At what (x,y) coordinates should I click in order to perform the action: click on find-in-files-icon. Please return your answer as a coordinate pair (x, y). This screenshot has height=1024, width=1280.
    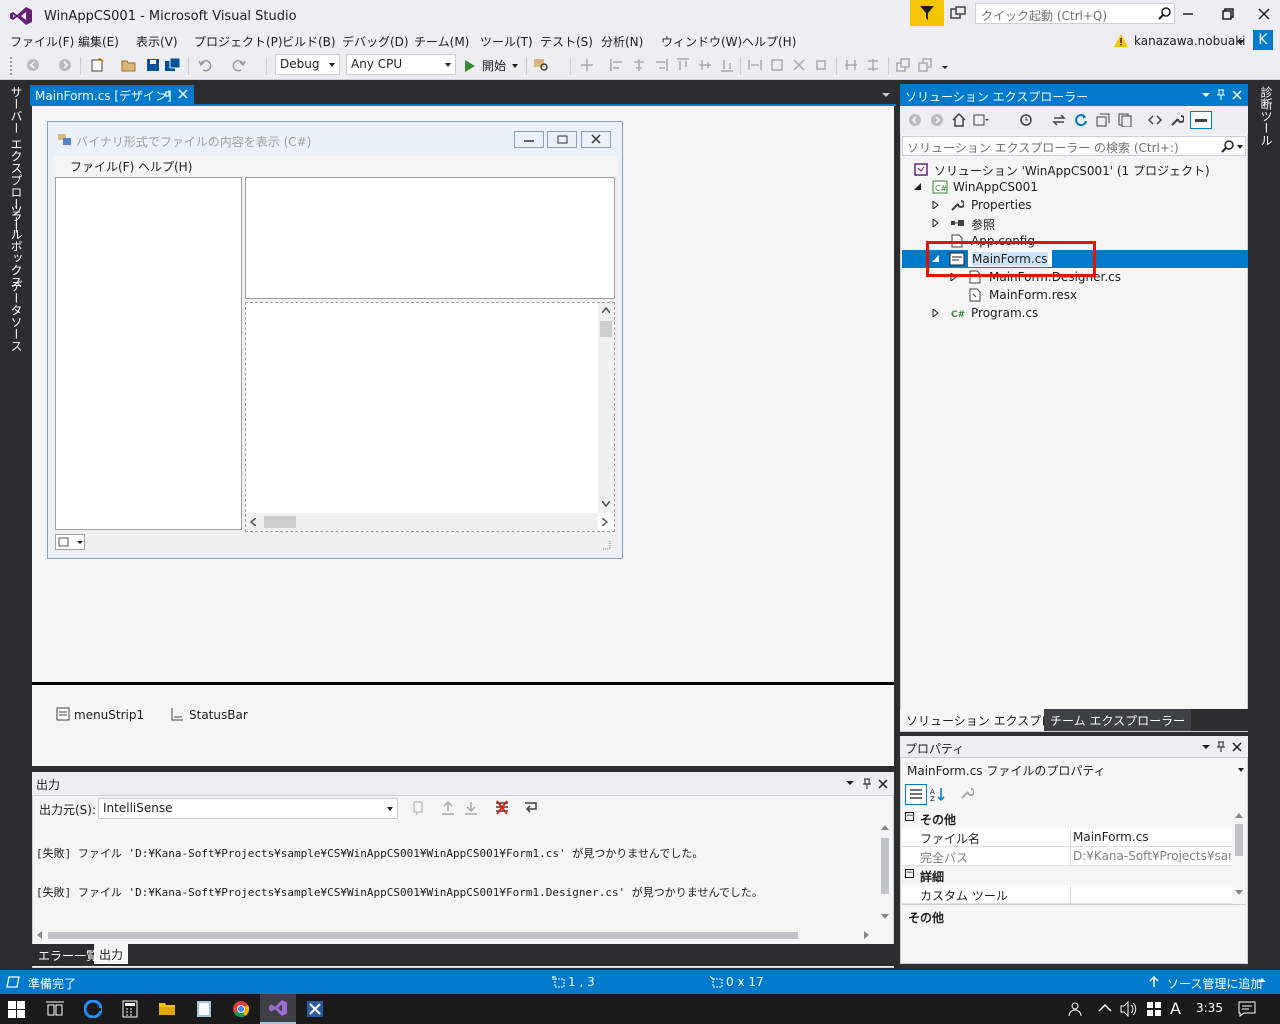
    Looking at the image, I should click on (541, 65).